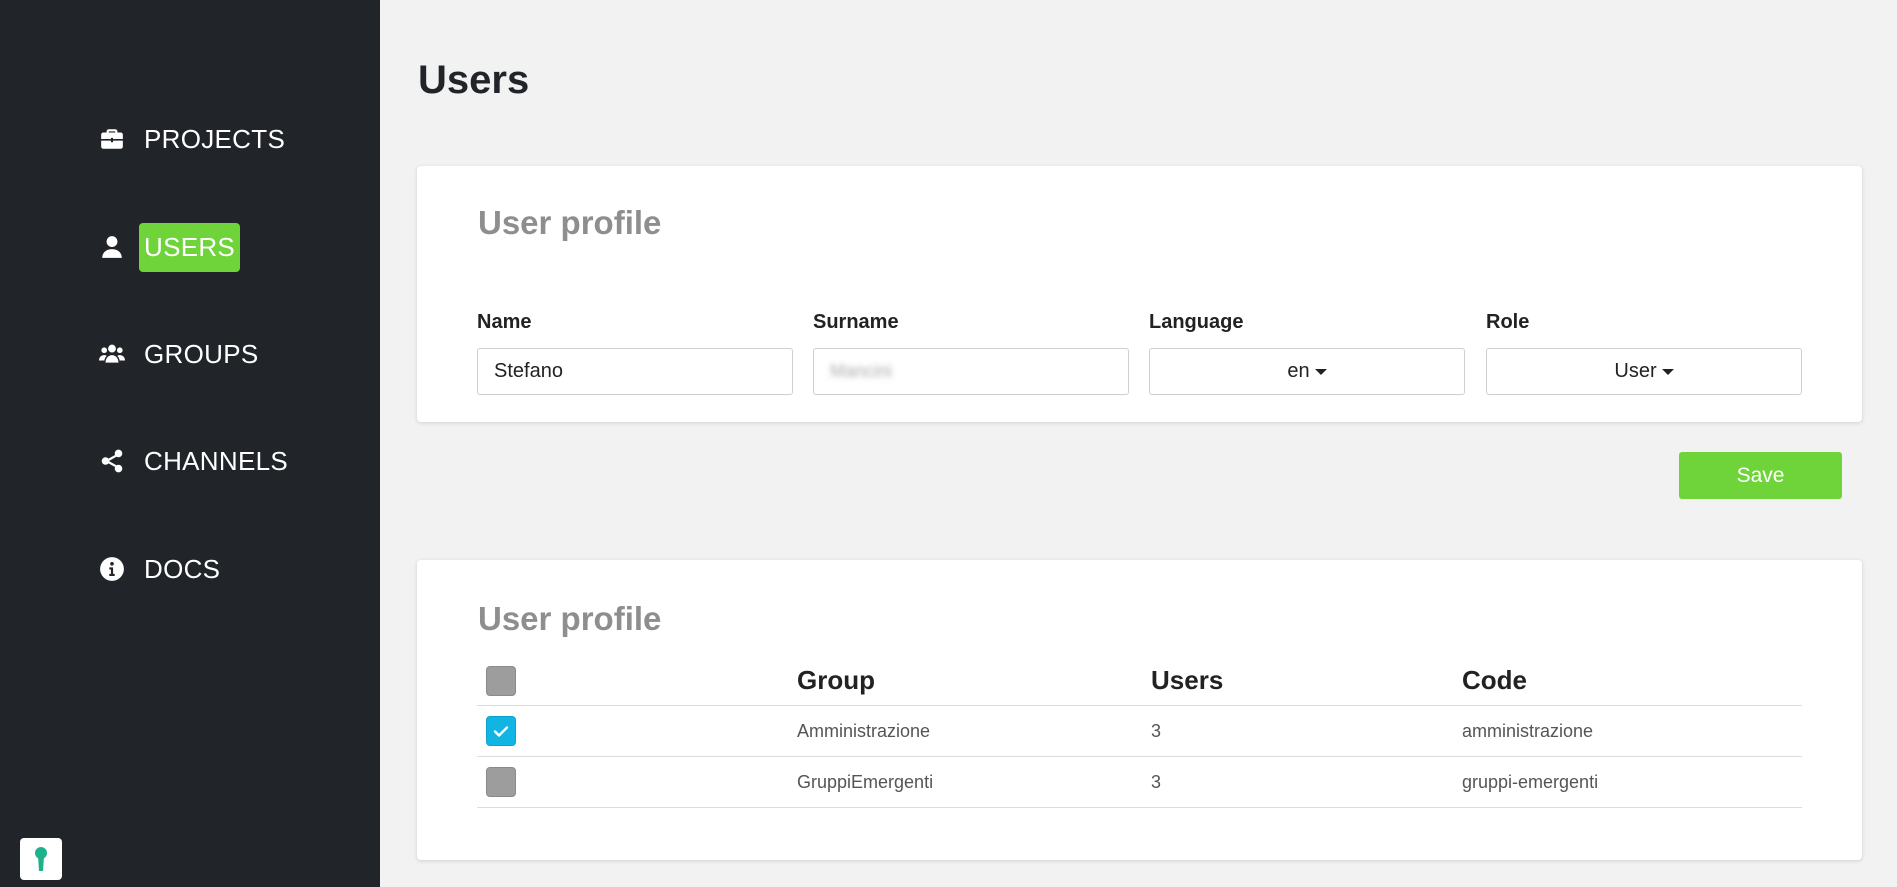 Image resolution: width=1897 pixels, height=887 pixels. Describe the element at coordinates (1139, 782) in the screenshot. I see `table-row: GruppiEmergenti 3 gruppi-emergenti` at that location.